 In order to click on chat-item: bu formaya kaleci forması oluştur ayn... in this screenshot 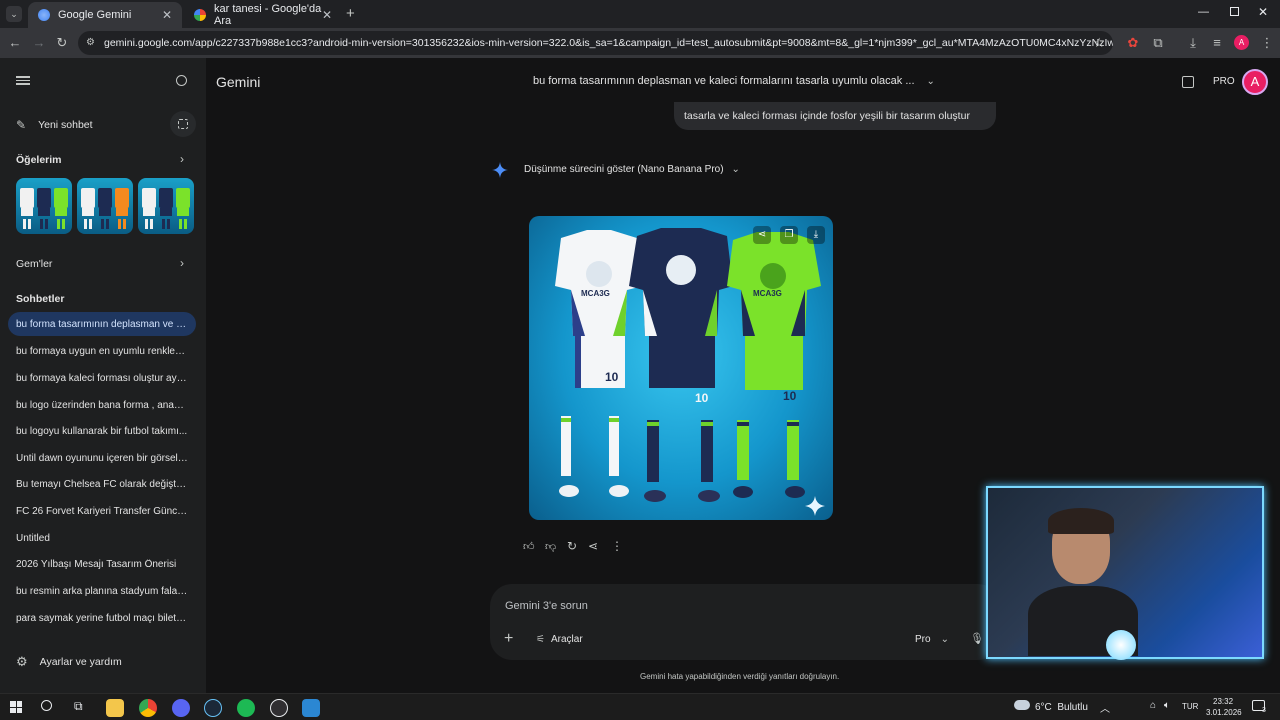, I will do `click(102, 378)`.